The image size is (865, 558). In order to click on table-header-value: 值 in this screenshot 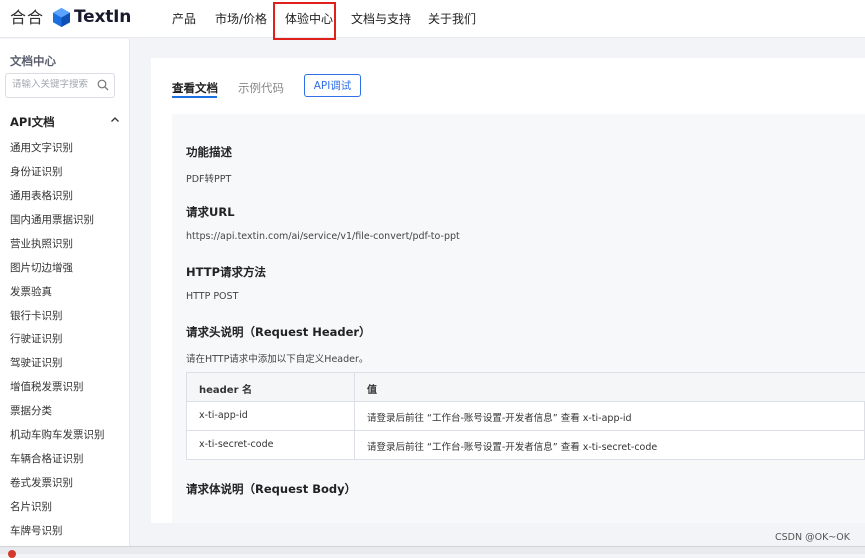, I will do `click(372, 390)`.